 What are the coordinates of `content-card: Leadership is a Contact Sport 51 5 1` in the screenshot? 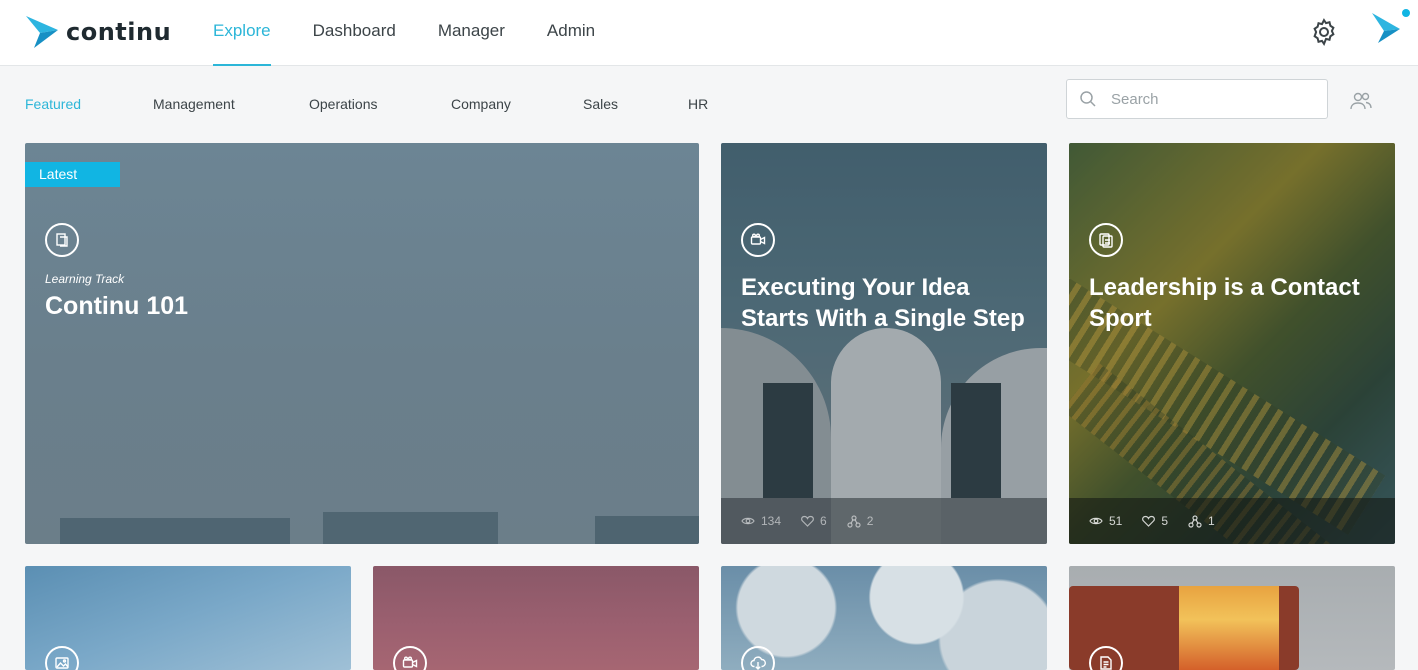 It's located at (1232, 343).